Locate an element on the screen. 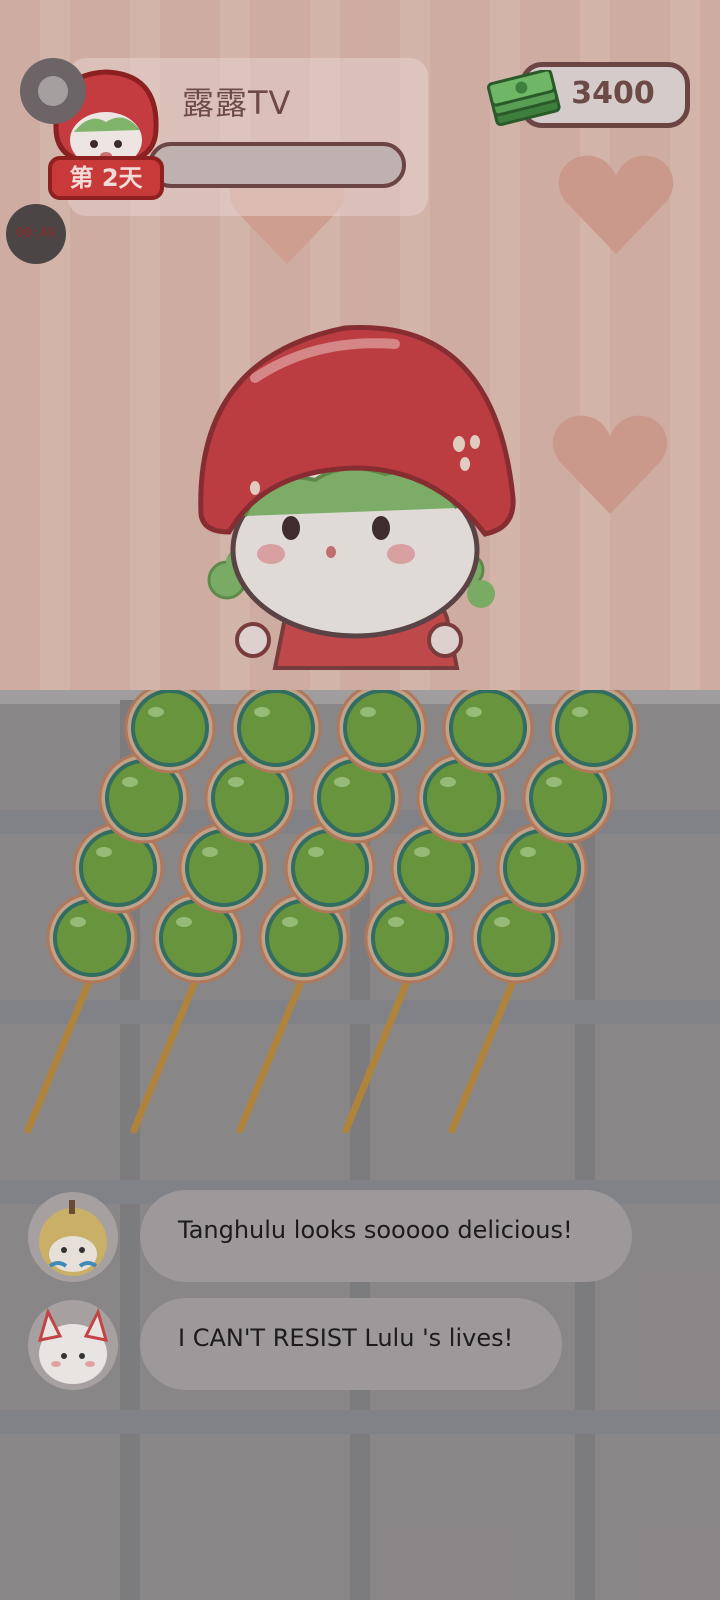 The width and height of the screenshot is (720, 1600). cash-stack-icon is located at coordinates (524, 98).